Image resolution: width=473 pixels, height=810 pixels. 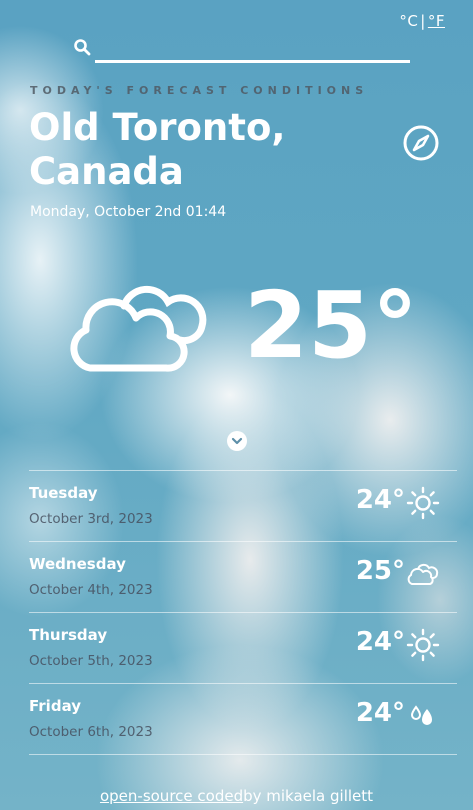 What do you see at coordinates (63, 493) in the screenshot?
I see `forecast-day: Tuesday` at bounding box center [63, 493].